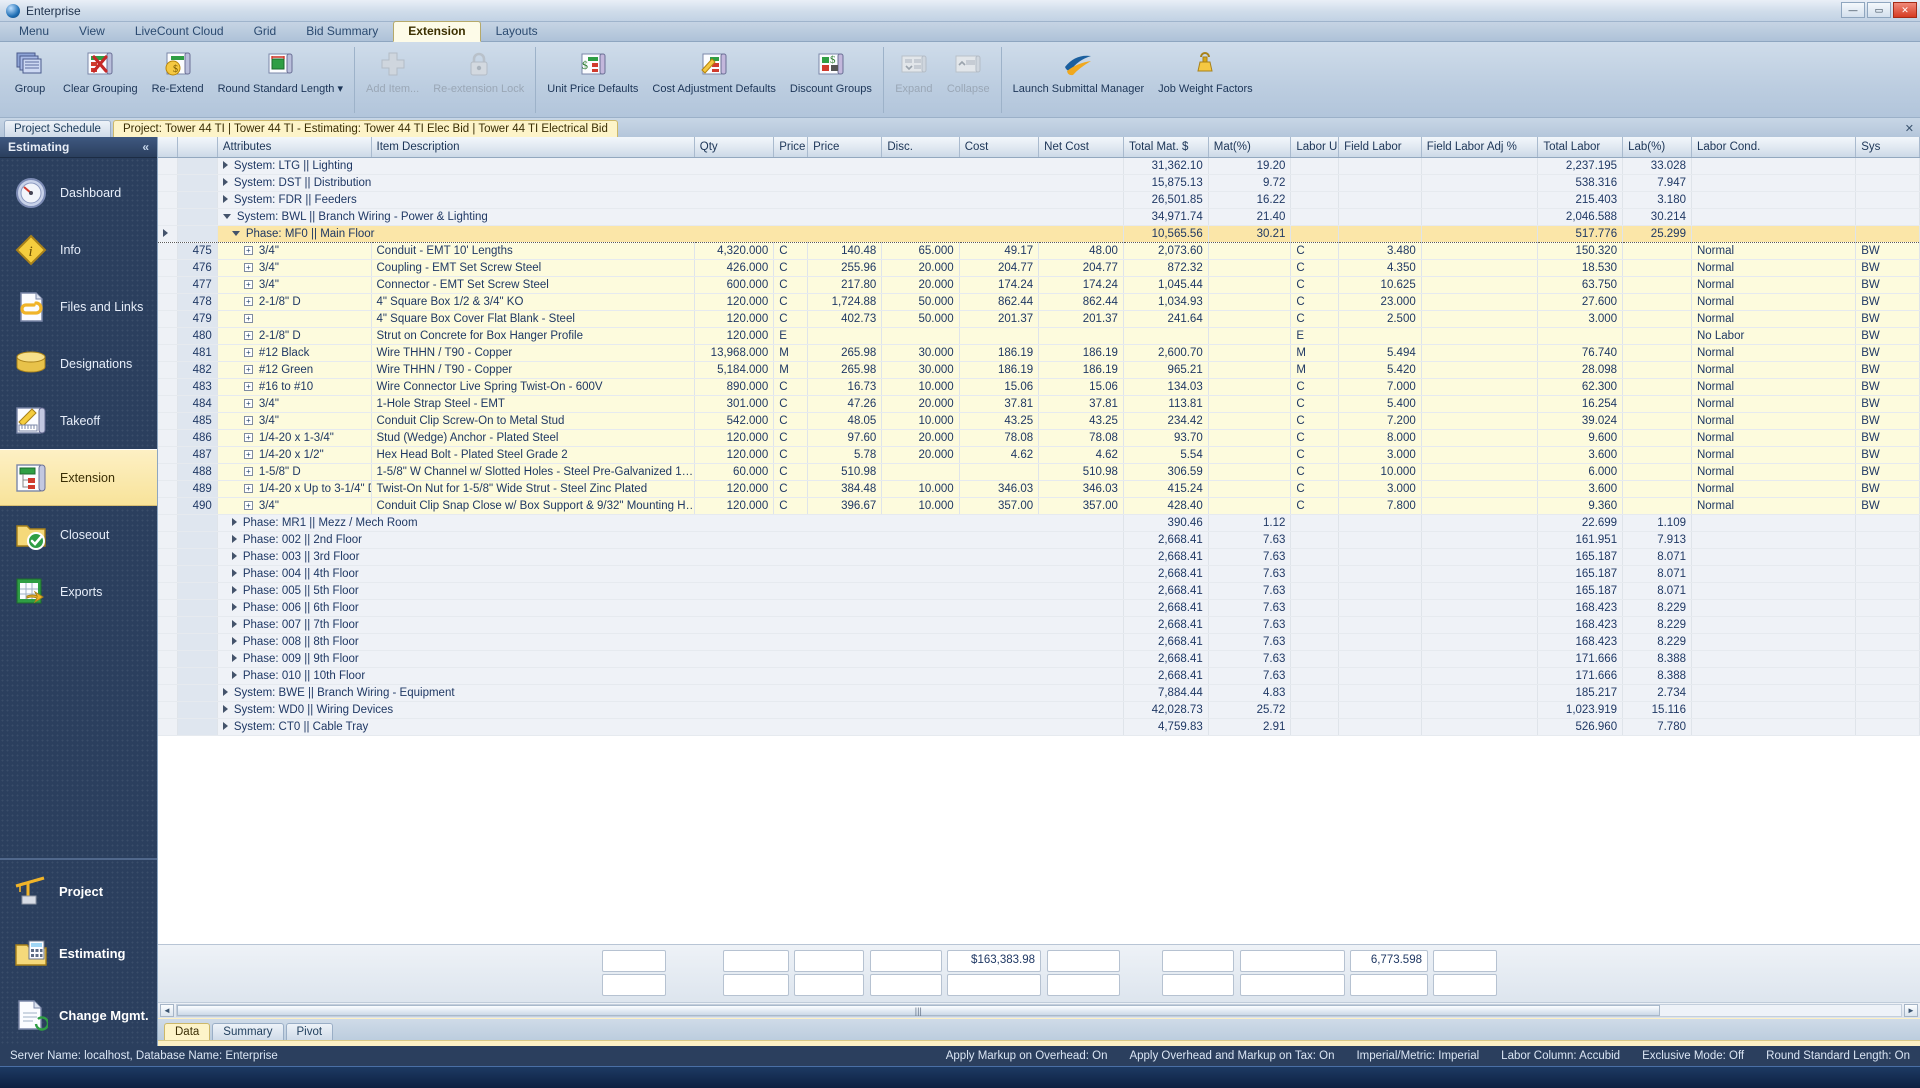  What do you see at coordinates (1380, 404) in the screenshot?
I see `cell-field-labor: 5.400` at bounding box center [1380, 404].